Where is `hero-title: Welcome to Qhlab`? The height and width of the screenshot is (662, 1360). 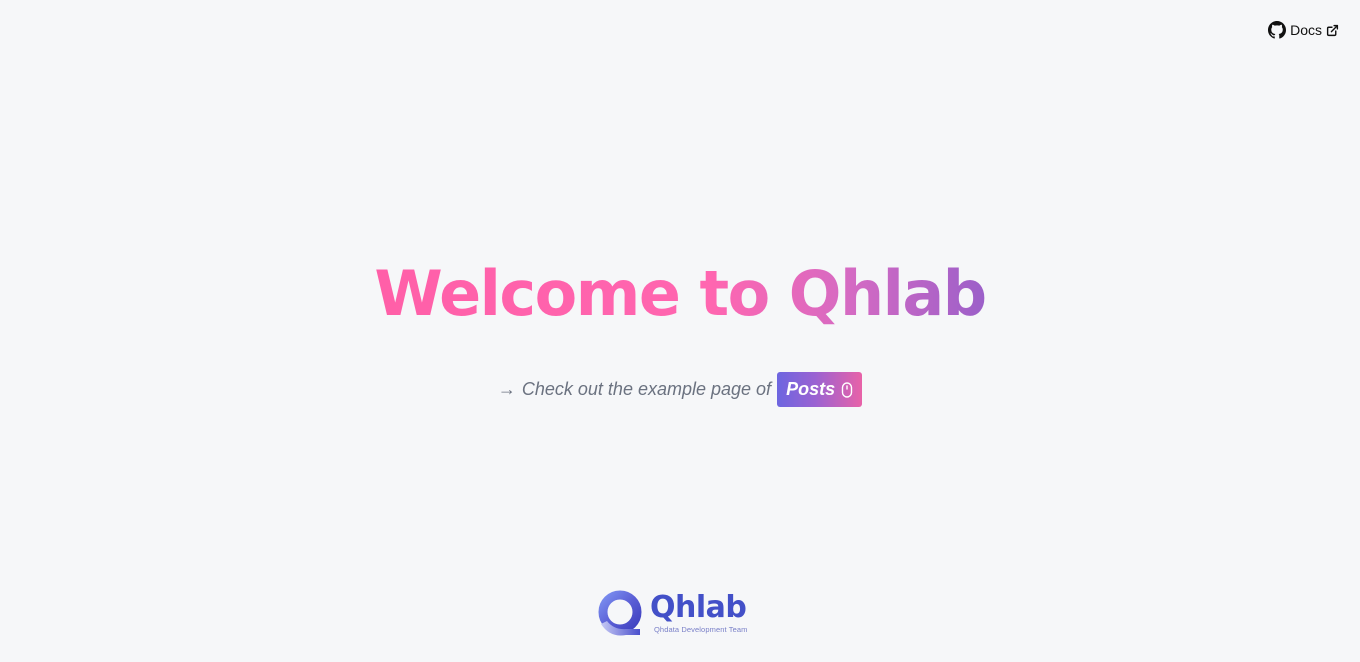
hero-title: Welcome to Qhlab is located at coordinates (680, 294).